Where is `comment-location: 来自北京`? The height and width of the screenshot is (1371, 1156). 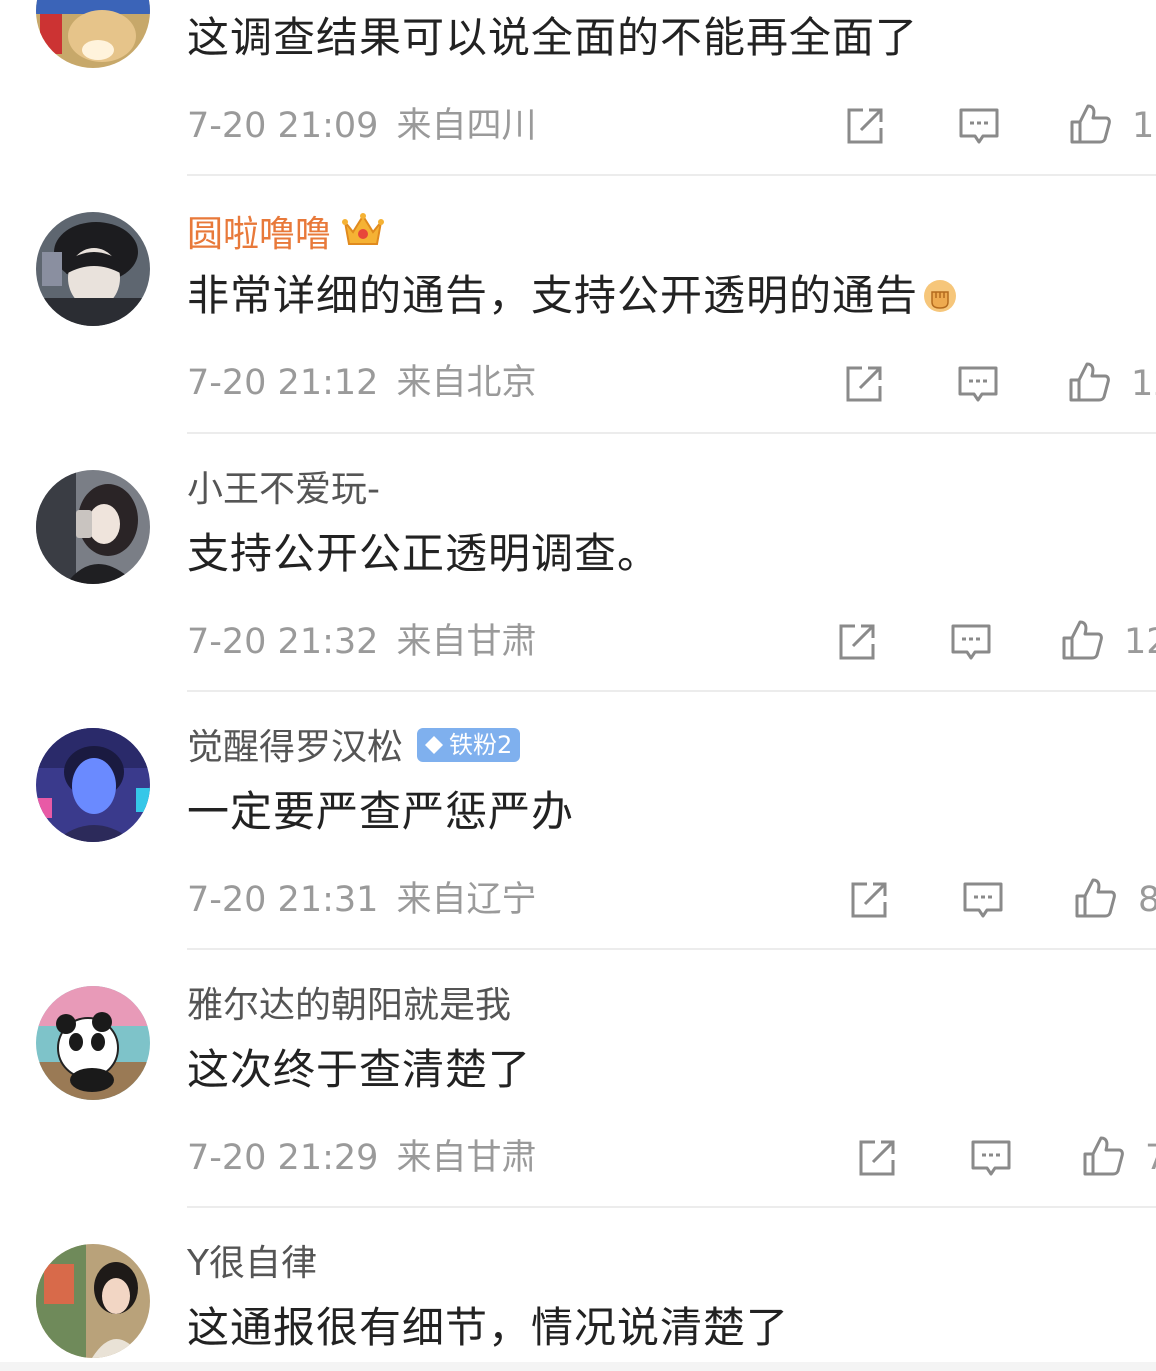 comment-location: 来自北京 is located at coordinates (466, 383).